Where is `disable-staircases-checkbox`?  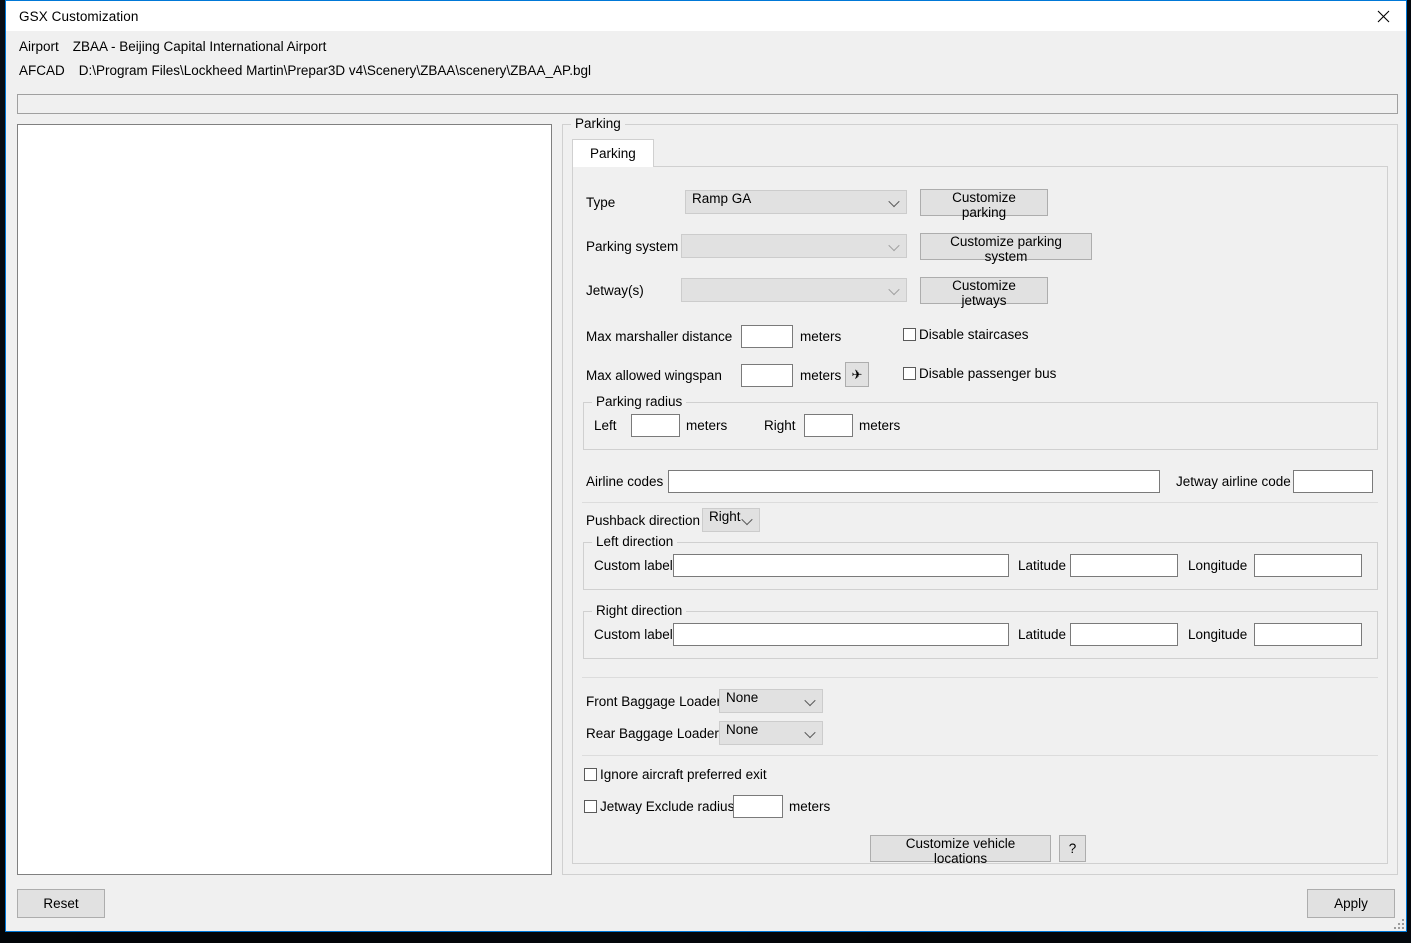
disable-staircases-checkbox is located at coordinates (909, 334).